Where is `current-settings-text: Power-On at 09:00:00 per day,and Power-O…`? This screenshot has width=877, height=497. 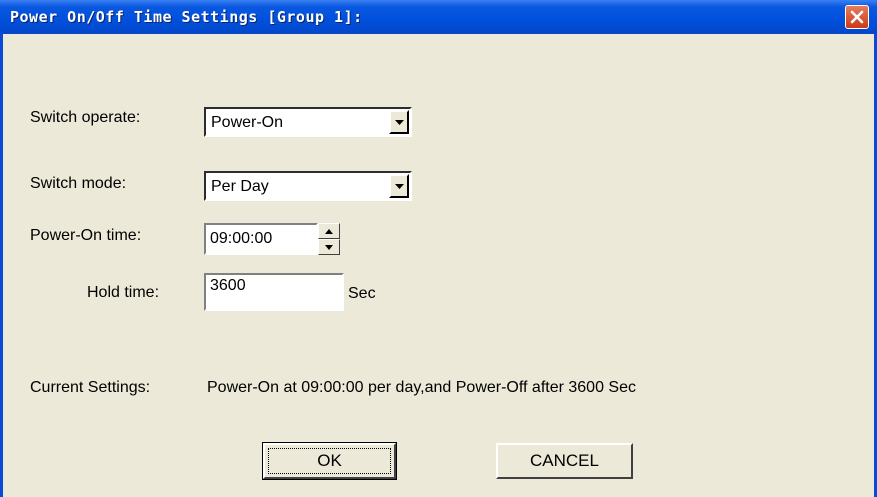 current-settings-text: Power-On at 09:00:00 per day,and Power-O… is located at coordinates (421, 387).